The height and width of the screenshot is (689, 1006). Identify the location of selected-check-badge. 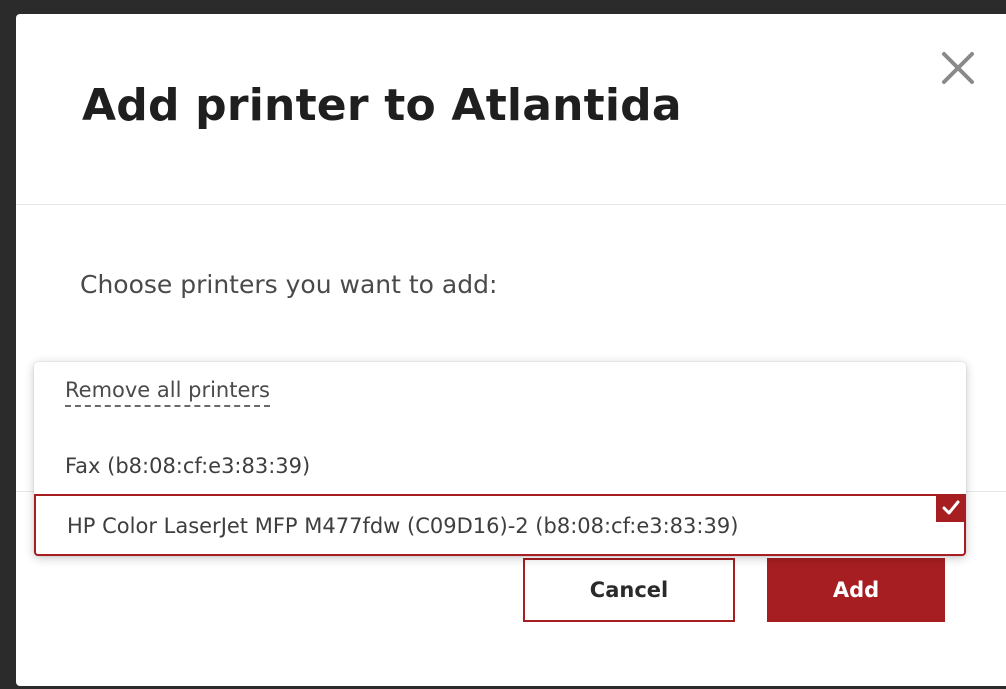
(951, 508).